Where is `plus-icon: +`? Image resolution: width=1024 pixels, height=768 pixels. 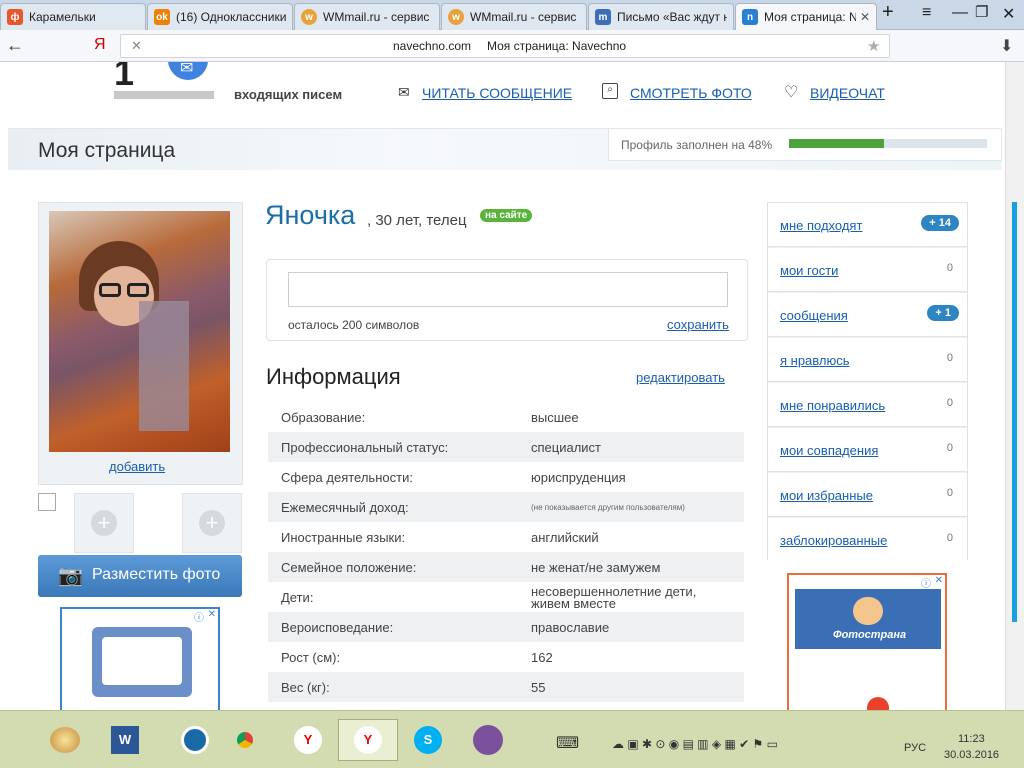
plus-icon: + is located at coordinates (212, 523).